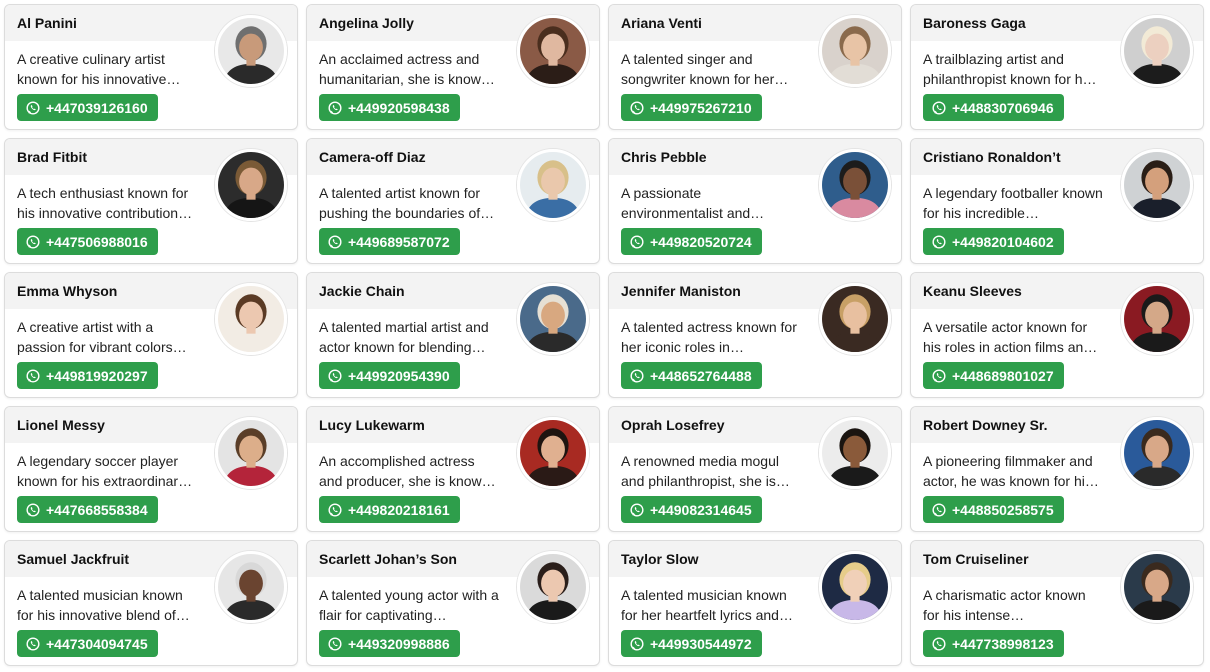 This screenshot has height=672, width=1210. What do you see at coordinates (97, 643) in the screenshot?
I see `phone-number: +447304094745` at bounding box center [97, 643].